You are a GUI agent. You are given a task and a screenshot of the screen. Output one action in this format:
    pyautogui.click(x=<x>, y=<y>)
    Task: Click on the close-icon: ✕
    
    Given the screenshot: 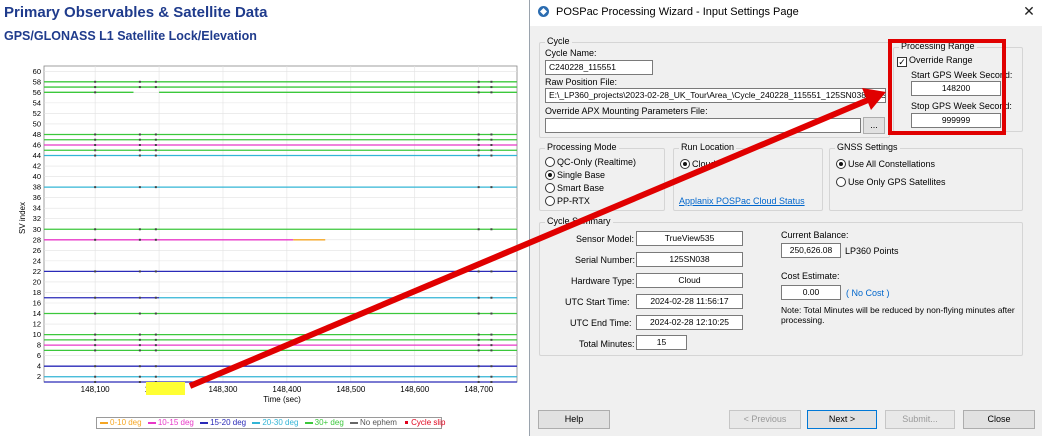 What is the action you would take?
    pyautogui.click(x=1029, y=11)
    